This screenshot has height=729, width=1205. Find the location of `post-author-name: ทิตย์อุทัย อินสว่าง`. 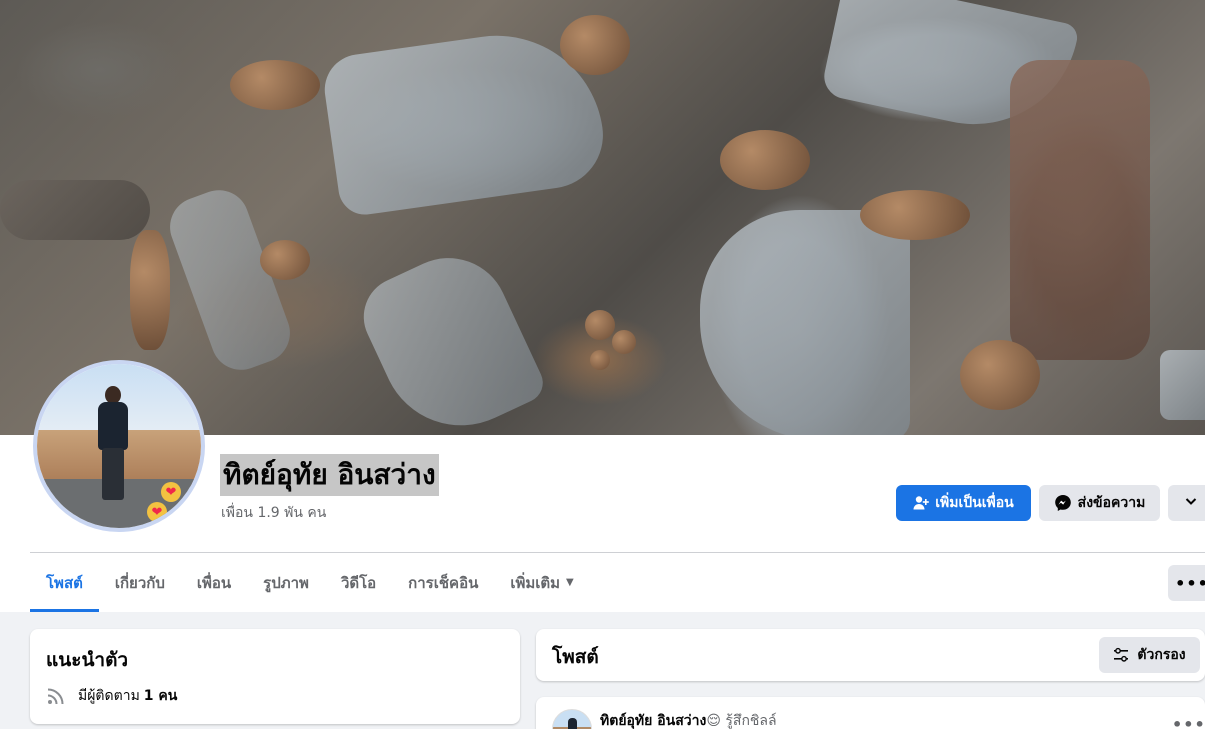

post-author-name: ทิตย์อุทัย อินสว่าง is located at coordinates (653, 721).